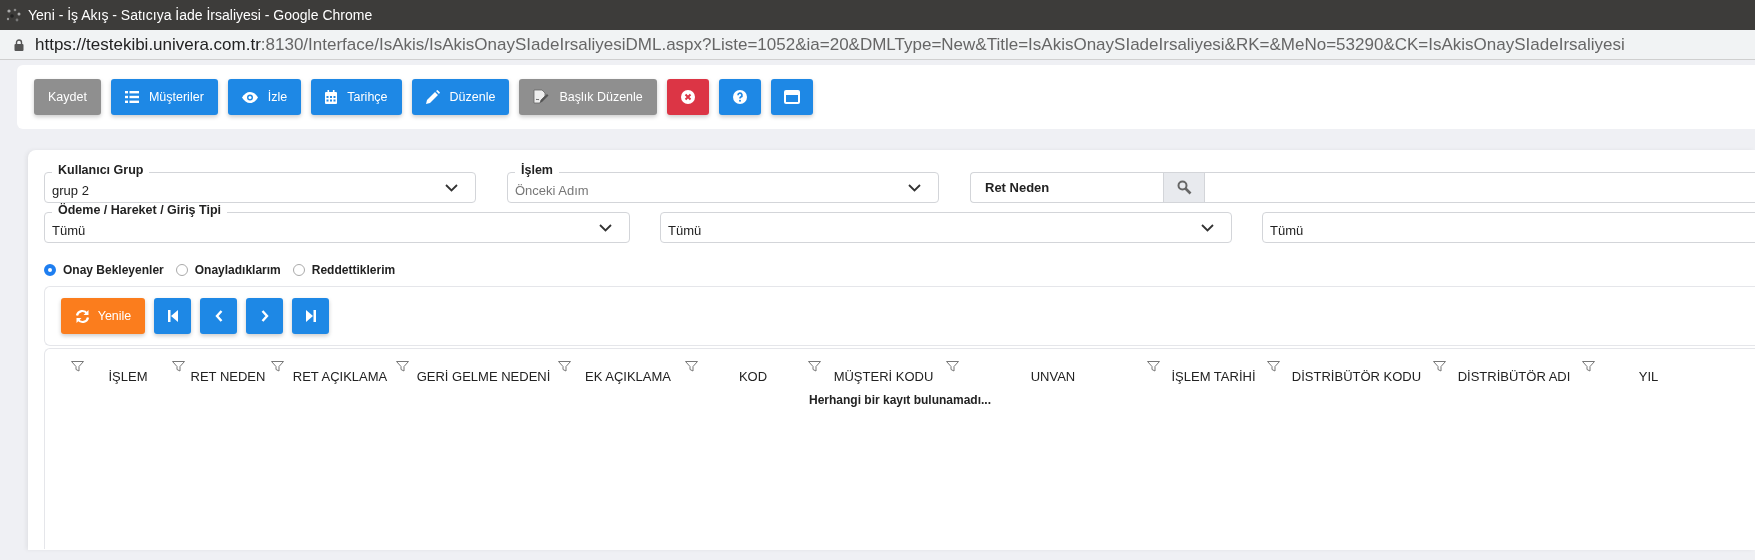 This screenshot has height=560, width=1755. I want to click on toolbar-button: Düzenle, so click(460, 97).